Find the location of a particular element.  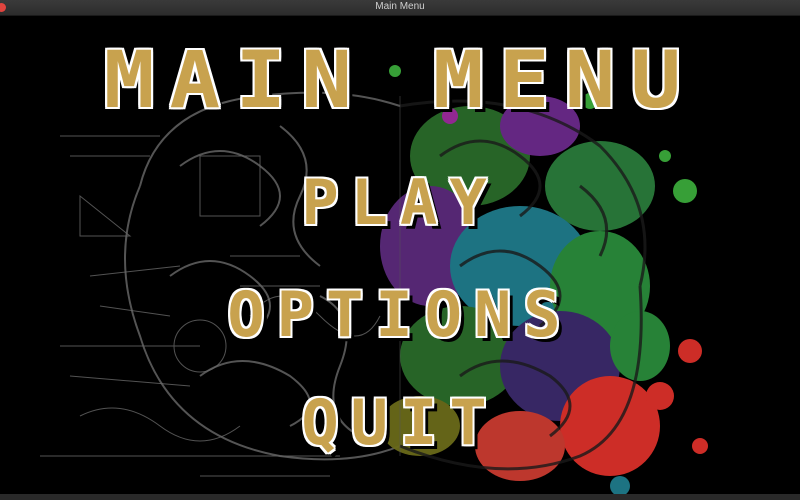

main-menu-title: MAIN MENU is located at coordinates (400, 81).